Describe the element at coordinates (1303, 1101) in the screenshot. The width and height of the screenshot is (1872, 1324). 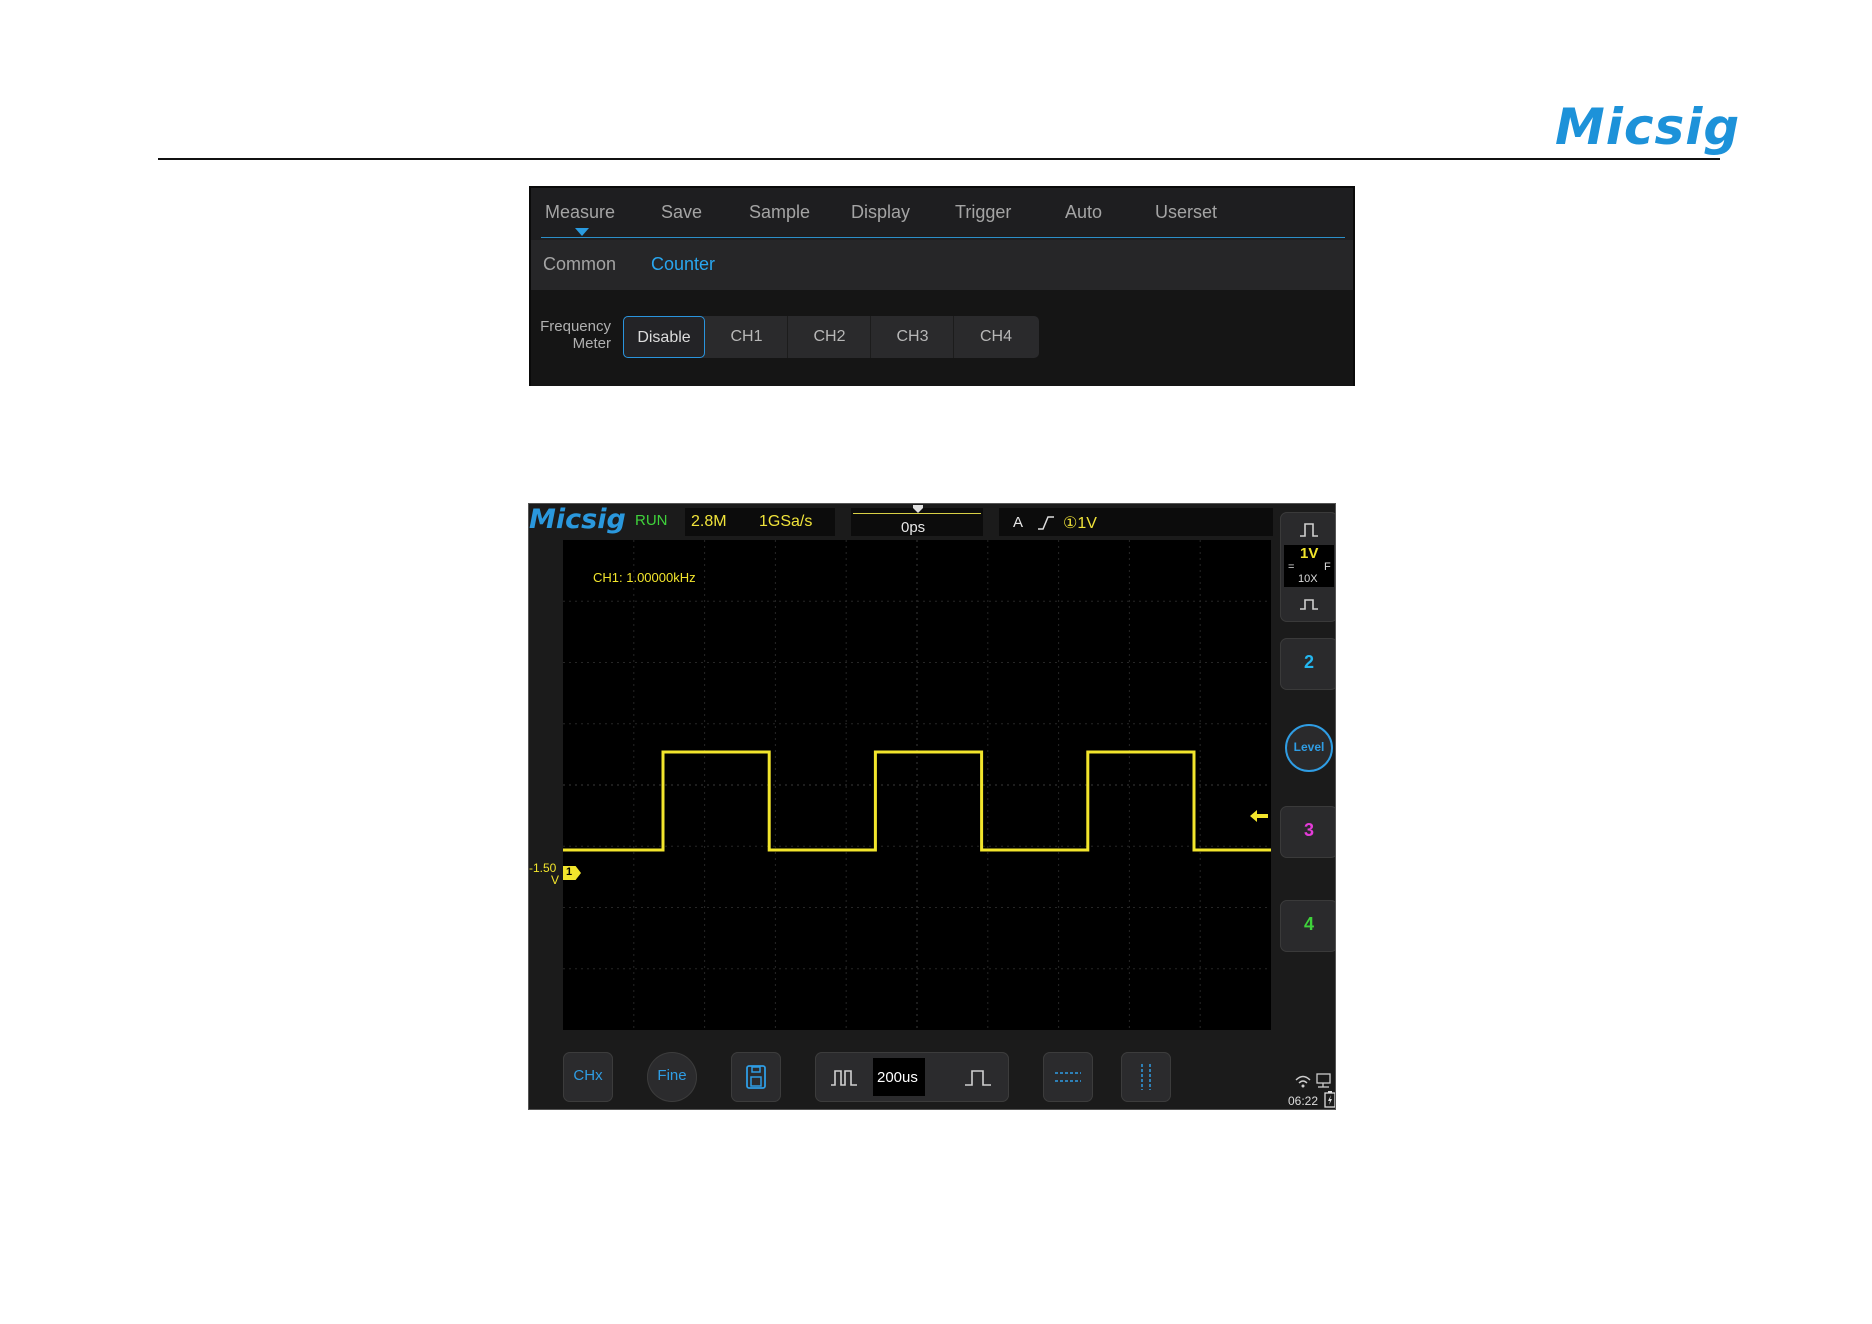
I see `clock: 06:22` at that location.